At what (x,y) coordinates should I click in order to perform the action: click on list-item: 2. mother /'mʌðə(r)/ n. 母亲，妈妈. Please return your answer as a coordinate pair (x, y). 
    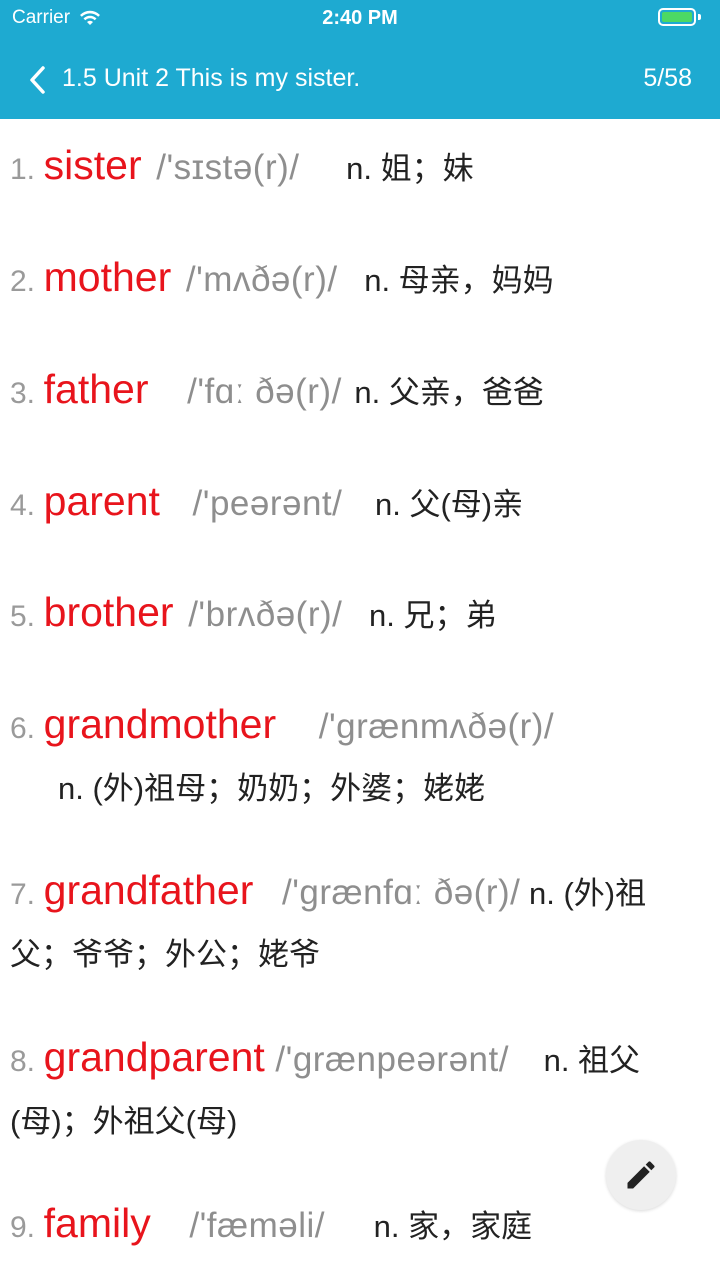
    Looking at the image, I should click on (355, 279).